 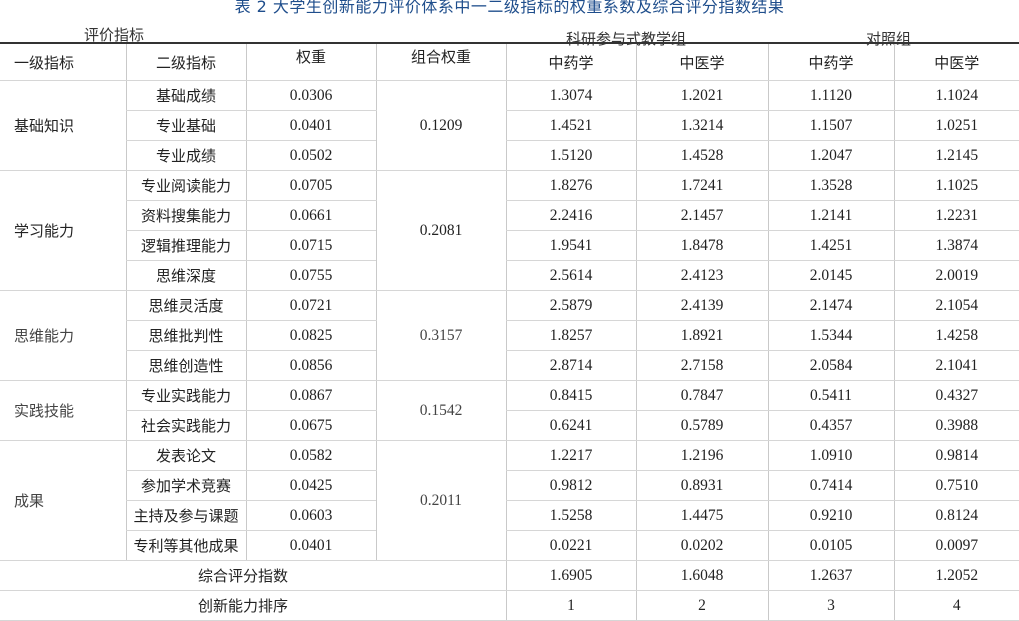 I want to click on control-medicine-cell: 1.1024, so click(x=956, y=95).